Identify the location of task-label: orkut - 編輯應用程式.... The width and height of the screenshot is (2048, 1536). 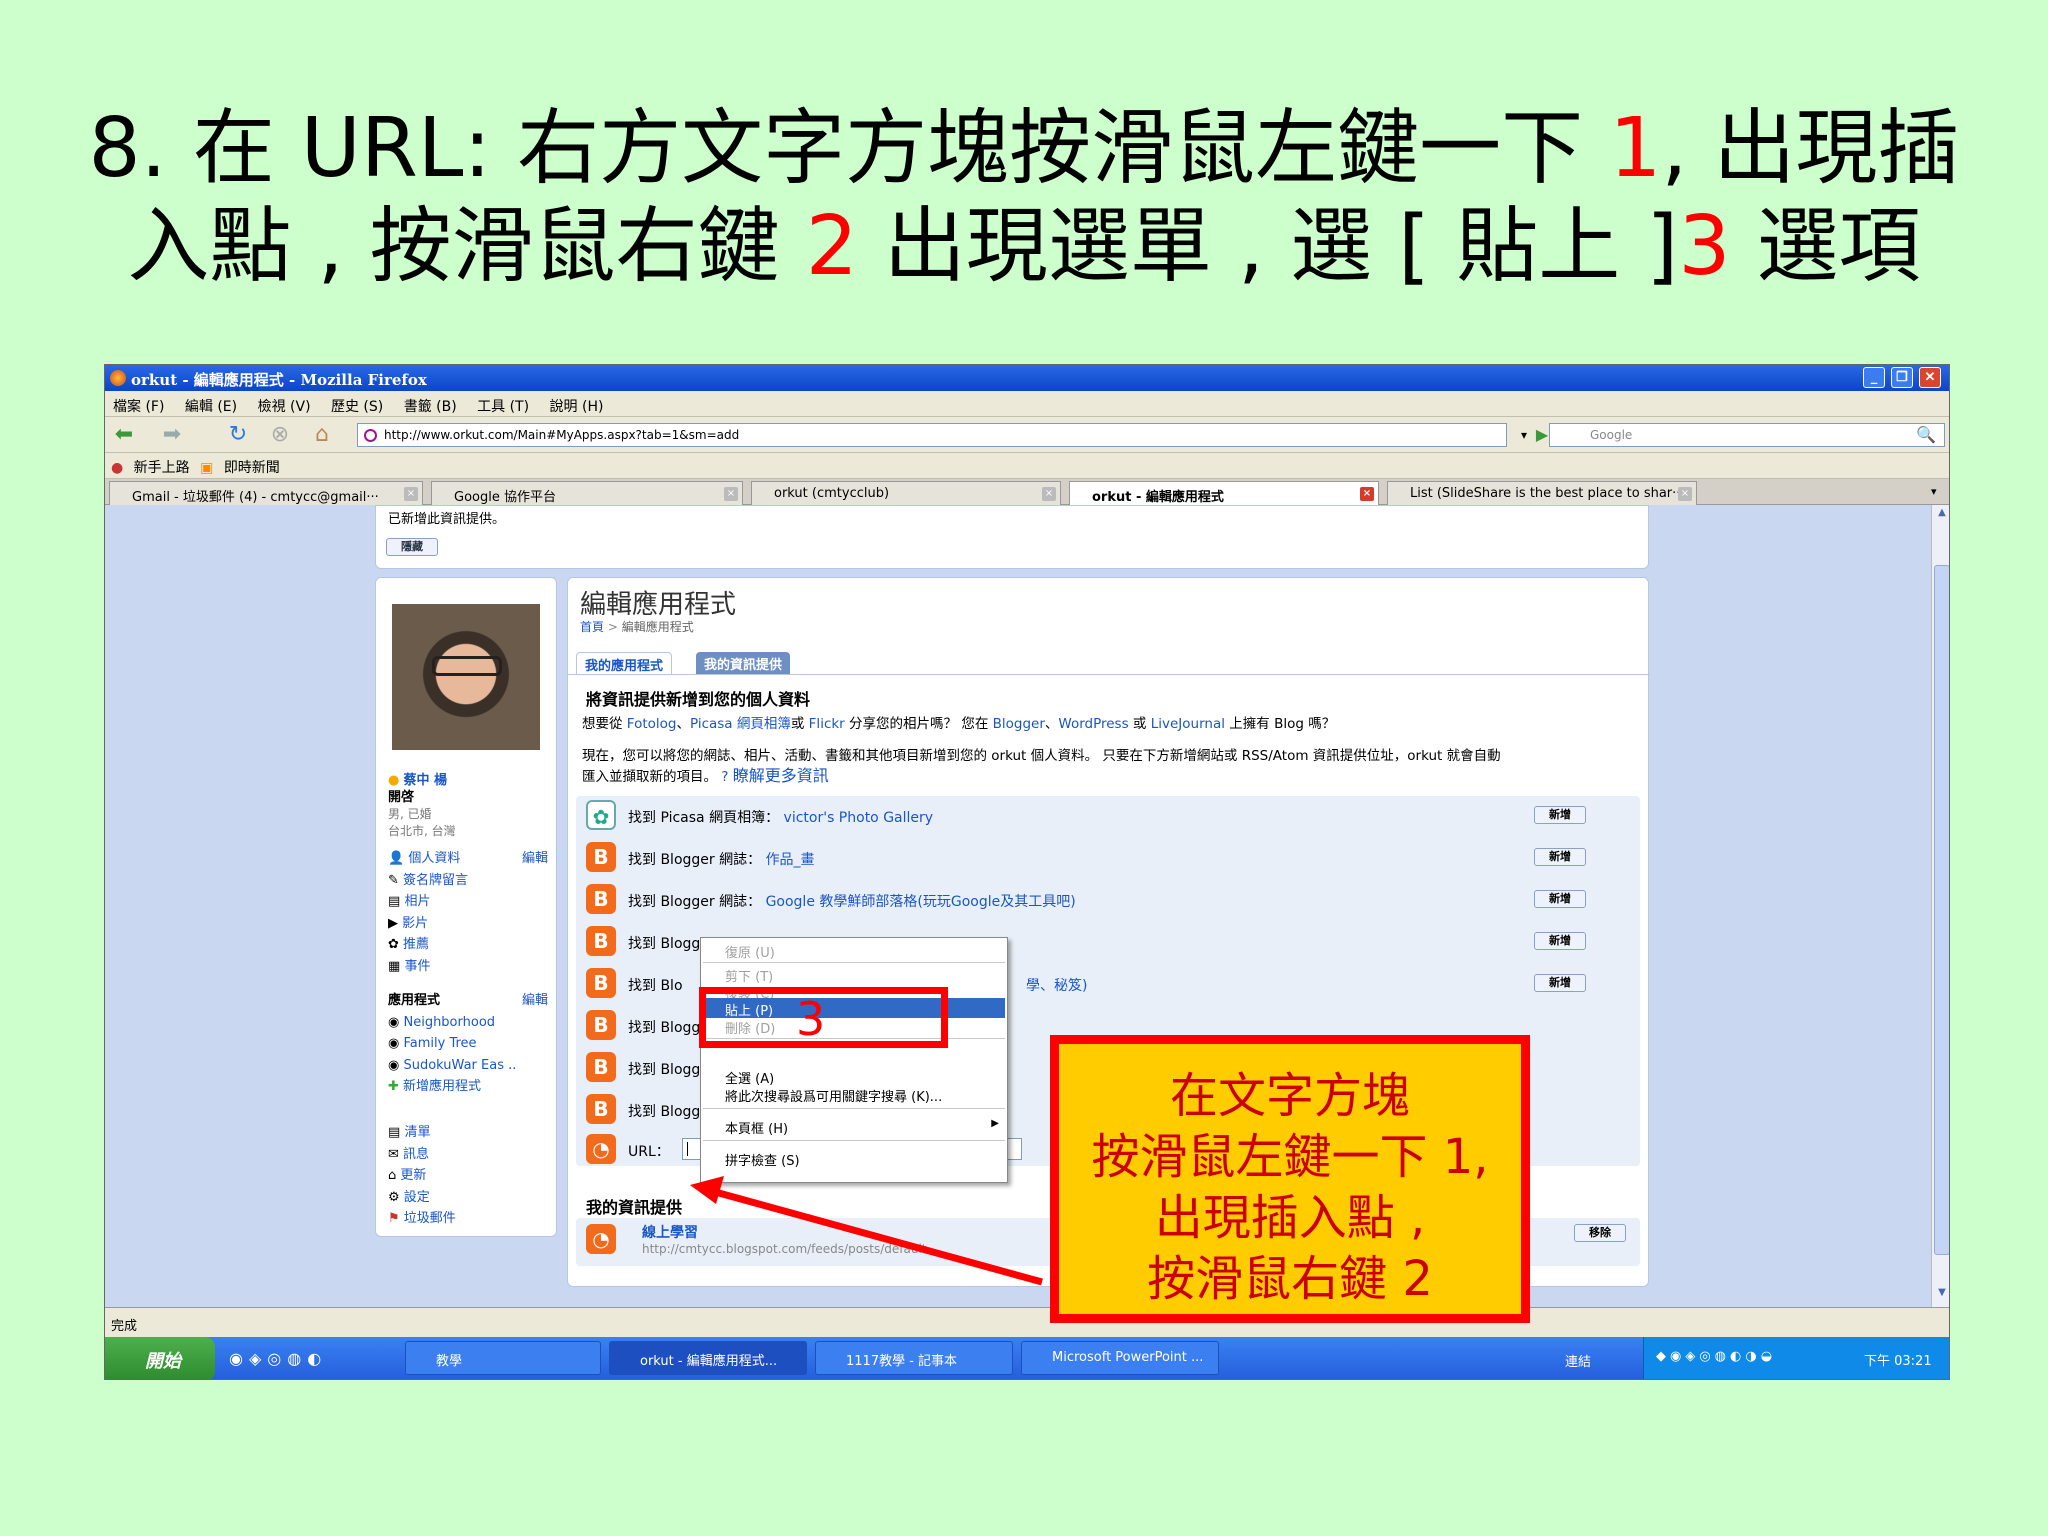
(709, 1361).